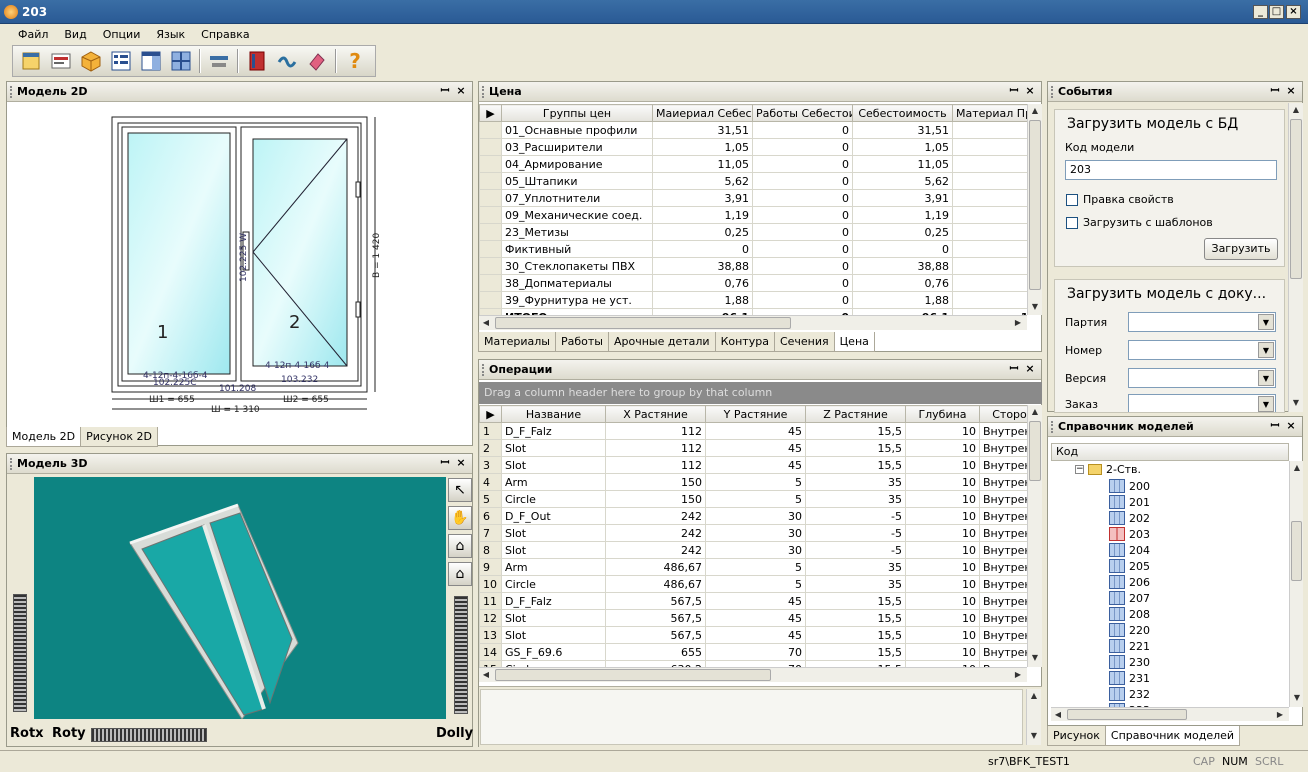 The image size is (1308, 772). What do you see at coordinates (1129, 678) in the screenshot?
I see `tree-item: 231` at bounding box center [1129, 678].